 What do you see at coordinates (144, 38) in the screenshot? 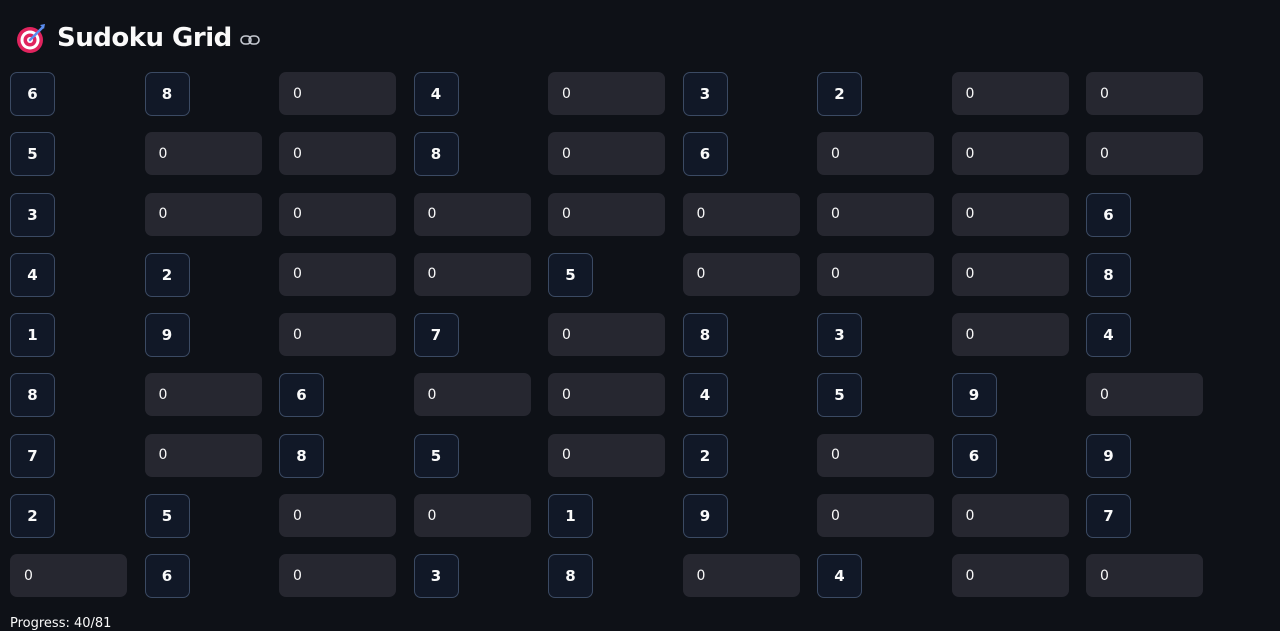
I see `page-title: Sudoku Grid` at bounding box center [144, 38].